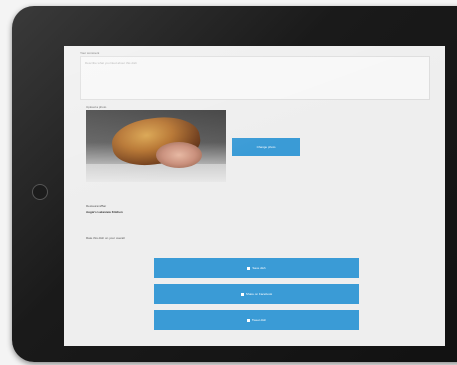 This screenshot has width=457, height=365. I want to click on change-photo-button: Change photo, so click(266, 147).